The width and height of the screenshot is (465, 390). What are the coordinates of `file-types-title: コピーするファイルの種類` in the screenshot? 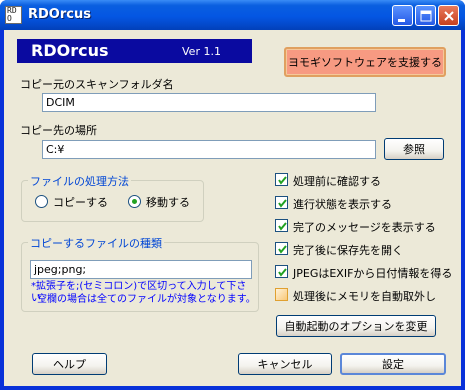 It's located at (96, 243).